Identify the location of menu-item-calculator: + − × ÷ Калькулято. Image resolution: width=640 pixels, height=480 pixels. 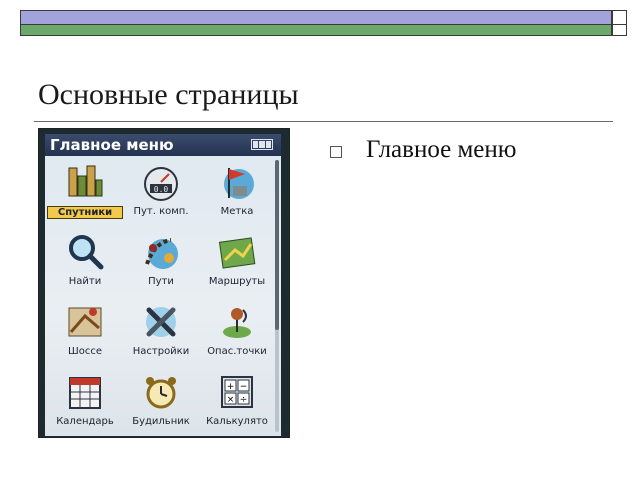
(237, 402).